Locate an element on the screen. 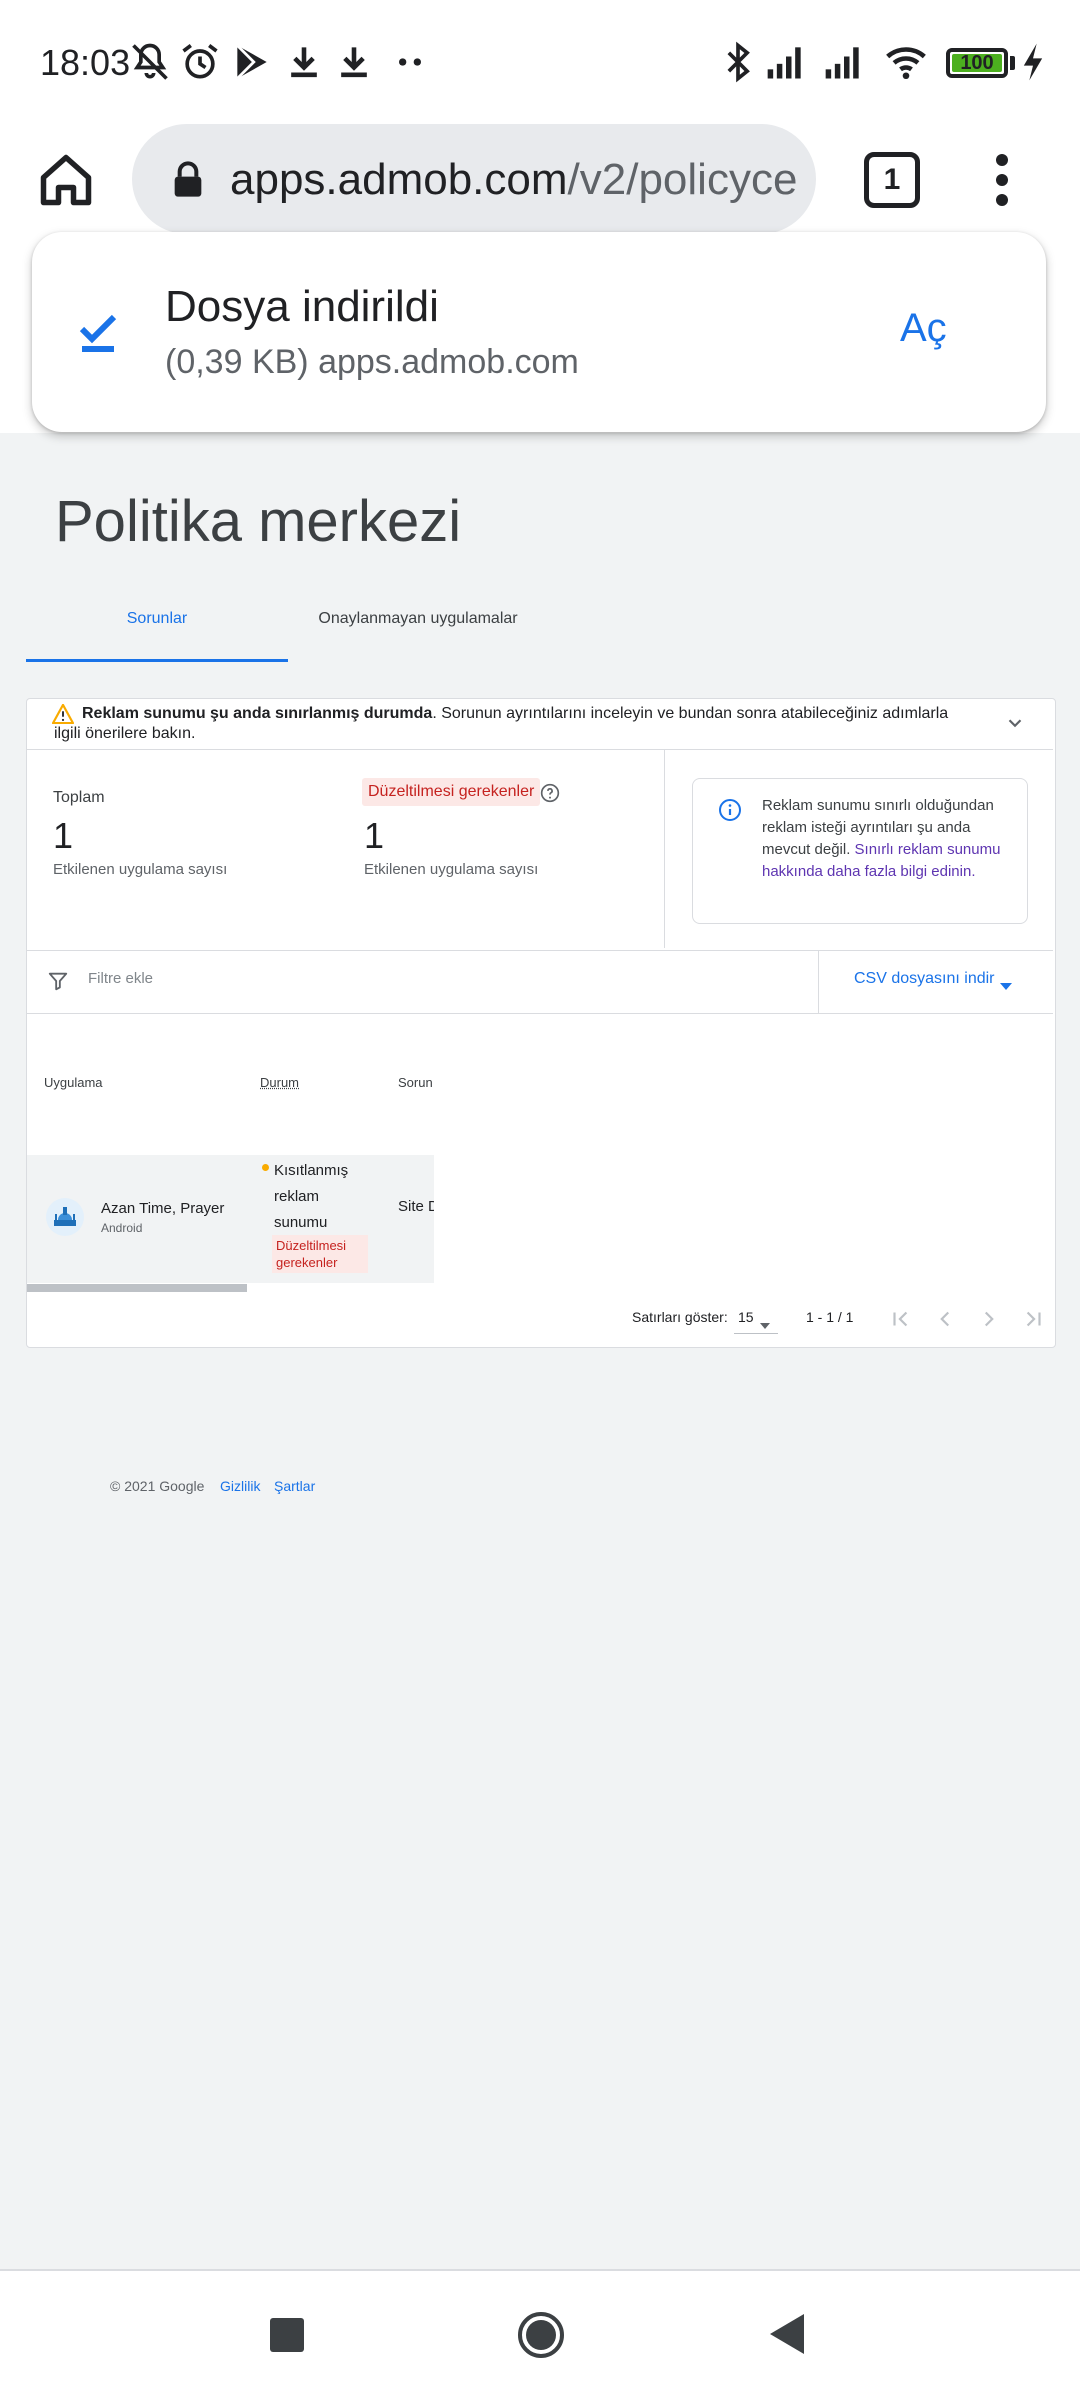 The height and width of the screenshot is (2400, 1080). download-complete-toast is located at coordinates (539, 332).